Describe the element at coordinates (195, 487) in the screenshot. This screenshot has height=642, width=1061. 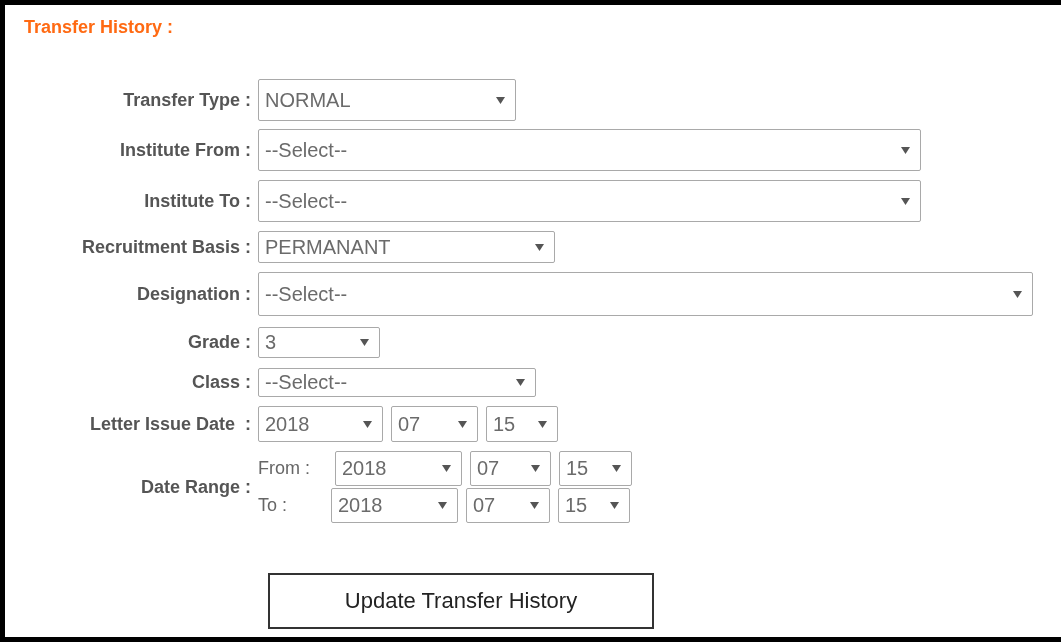
I see `field-label: Date Range :` at that location.